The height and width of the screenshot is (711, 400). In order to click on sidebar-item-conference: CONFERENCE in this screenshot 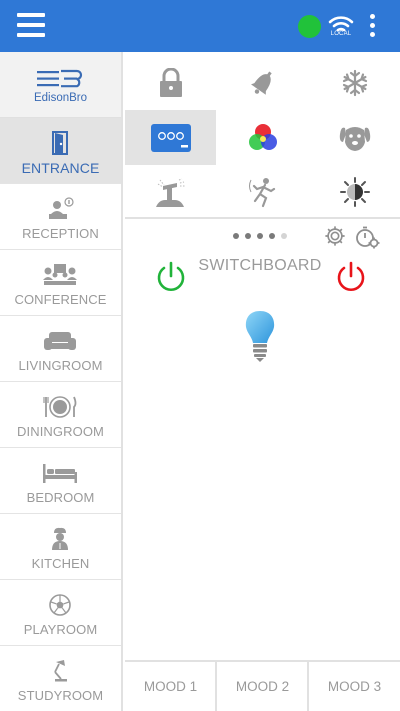, I will do `click(60, 283)`.